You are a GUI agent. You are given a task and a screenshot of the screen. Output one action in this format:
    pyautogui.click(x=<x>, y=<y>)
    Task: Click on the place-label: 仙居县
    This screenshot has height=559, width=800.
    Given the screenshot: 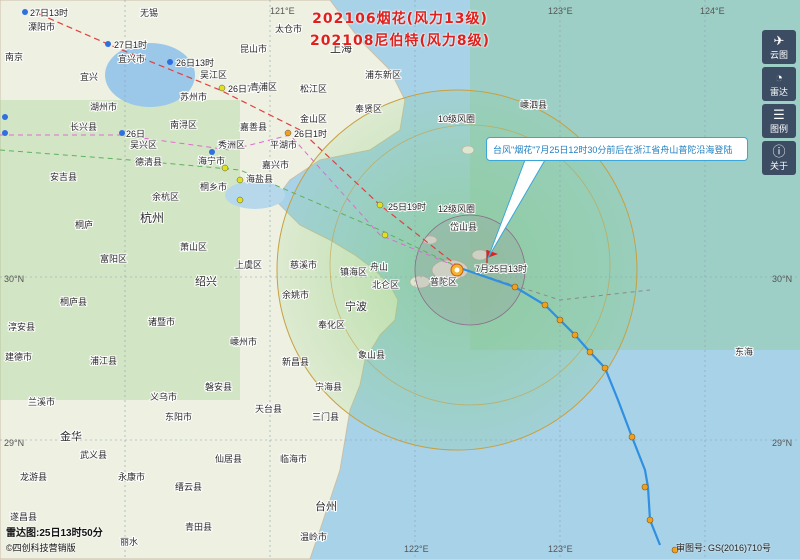 What is the action you would take?
    pyautogui.click(x=228, y=459)
    